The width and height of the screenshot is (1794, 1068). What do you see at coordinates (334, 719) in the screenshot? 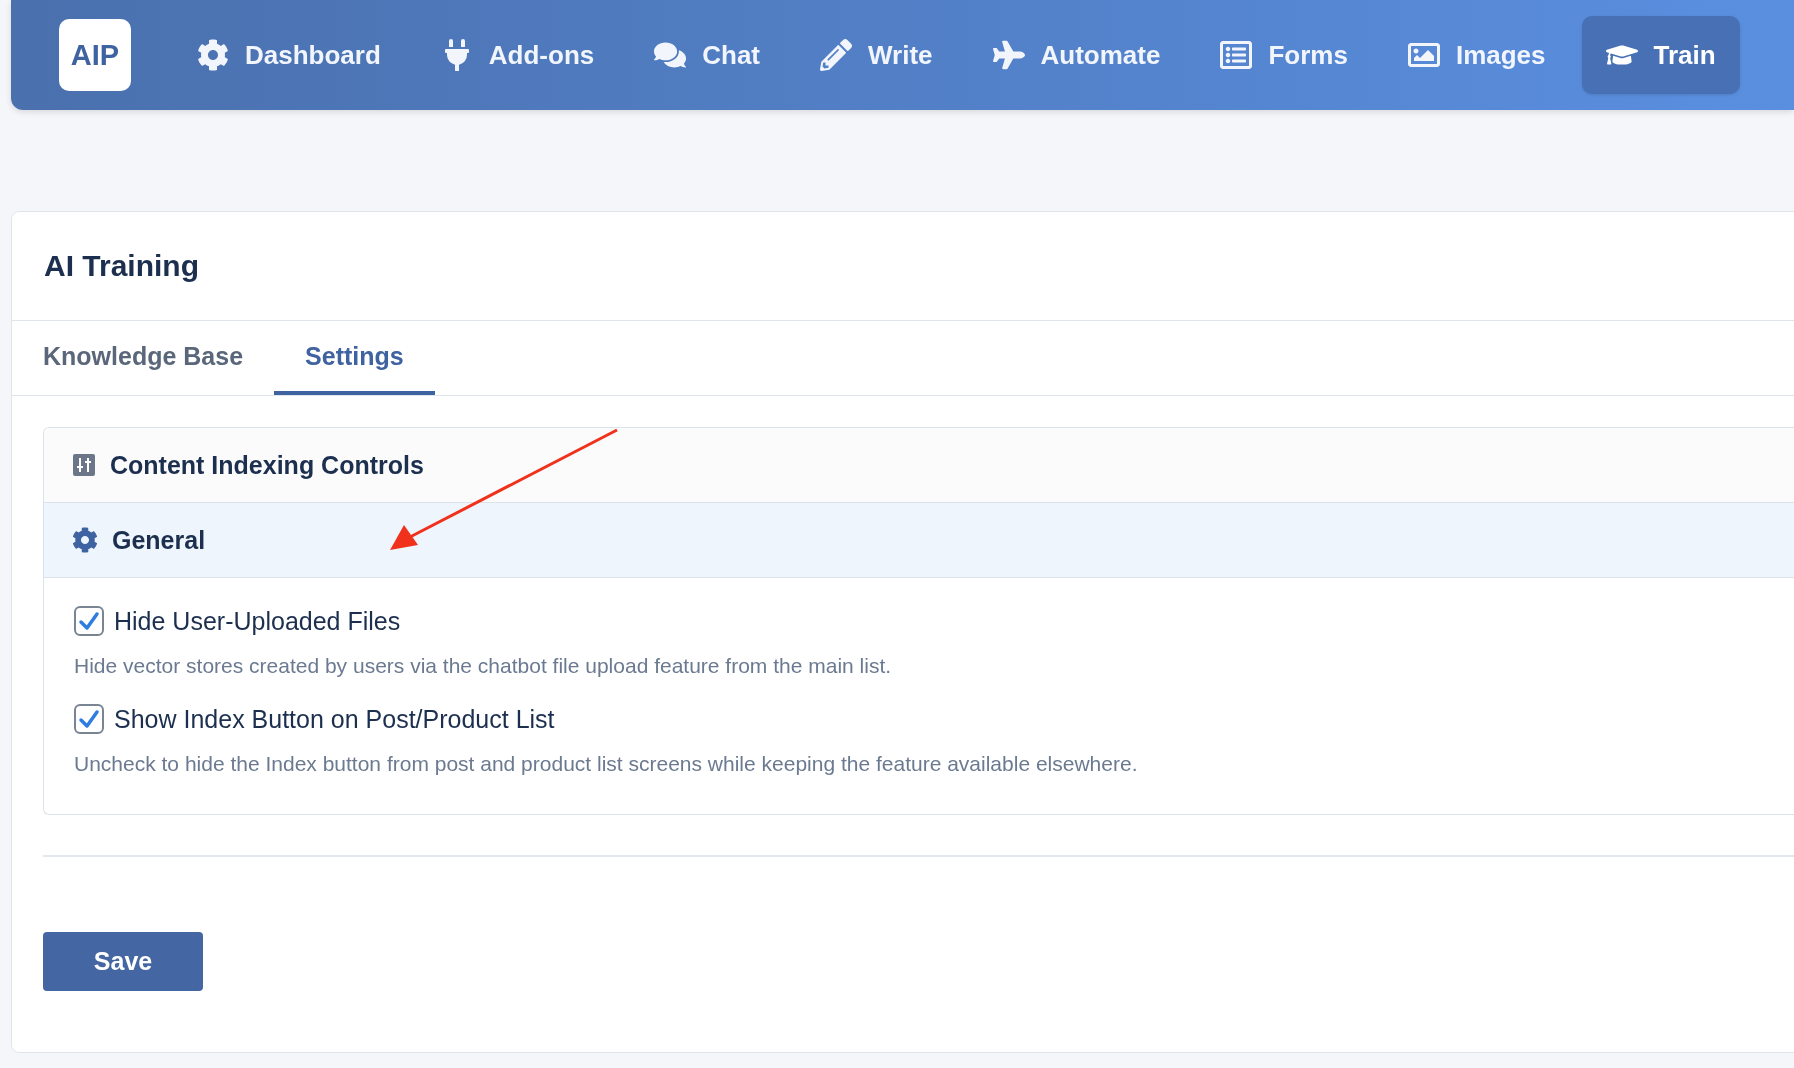
I see `checkbox-label: Show Index Button on Post/Product List` at bounding box center [334, 719].